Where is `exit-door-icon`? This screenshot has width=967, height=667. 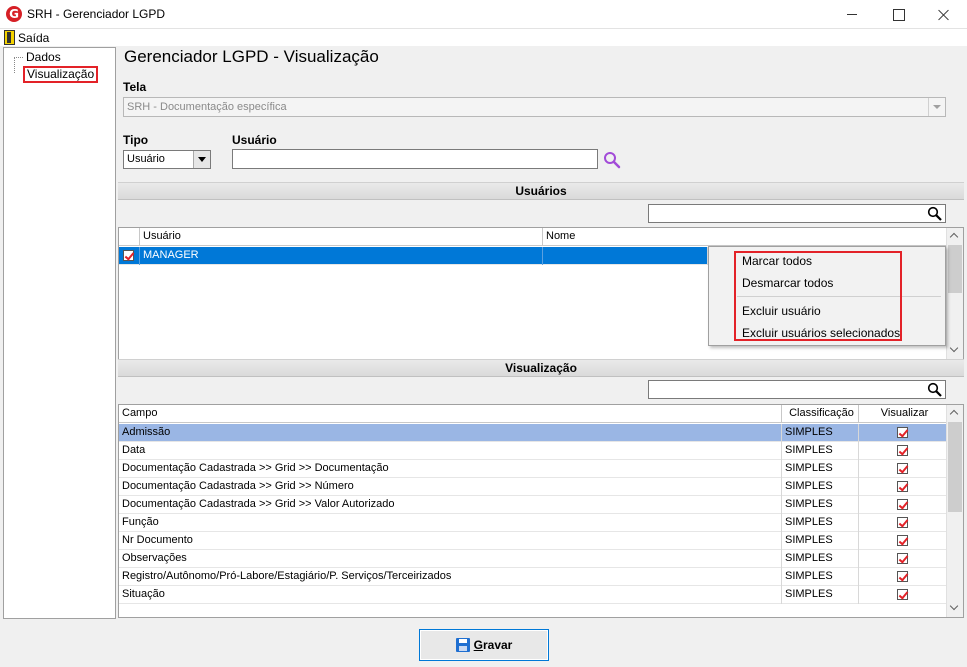 exit-door-icon is located at coordinates (9, 37).